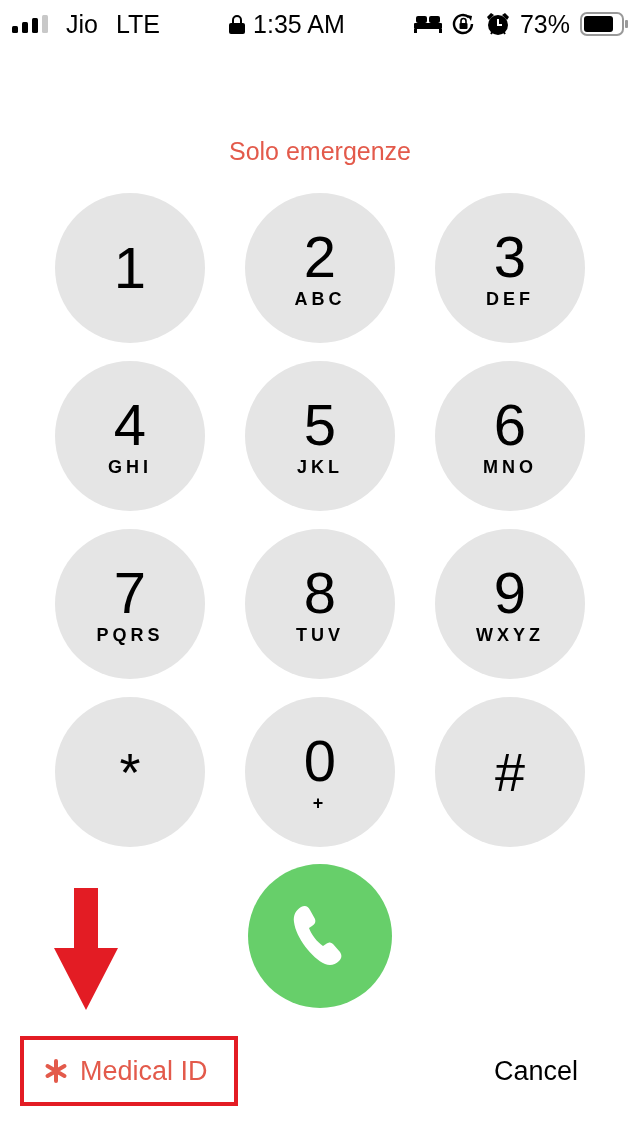 The height and width of the screenshot is (1136, 640). What do you see at coordinates (510, 268) in the screenshot?
I see `dial-key: 3 DEF` at bounding box center [510, 268].